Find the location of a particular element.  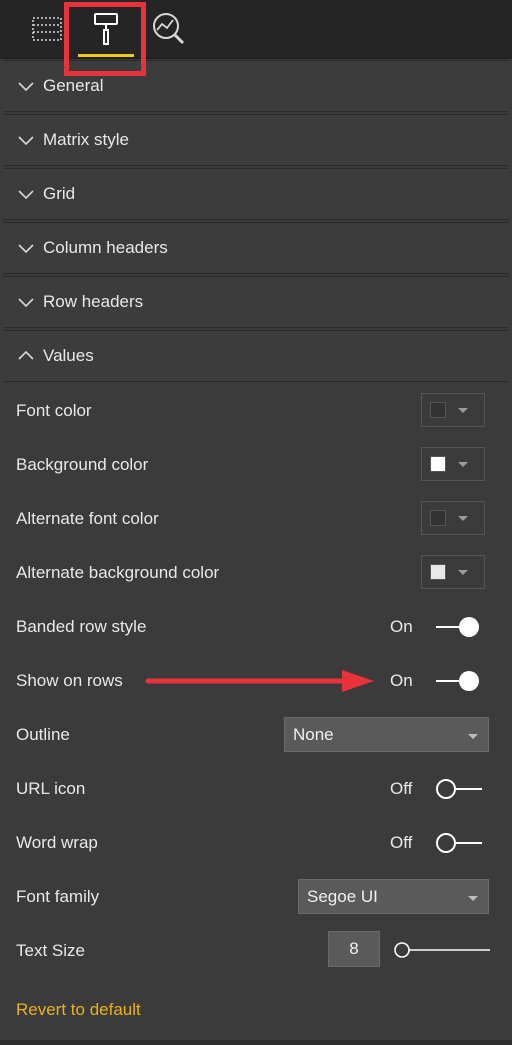

section-label: Values is located at coordinates (68, 355).